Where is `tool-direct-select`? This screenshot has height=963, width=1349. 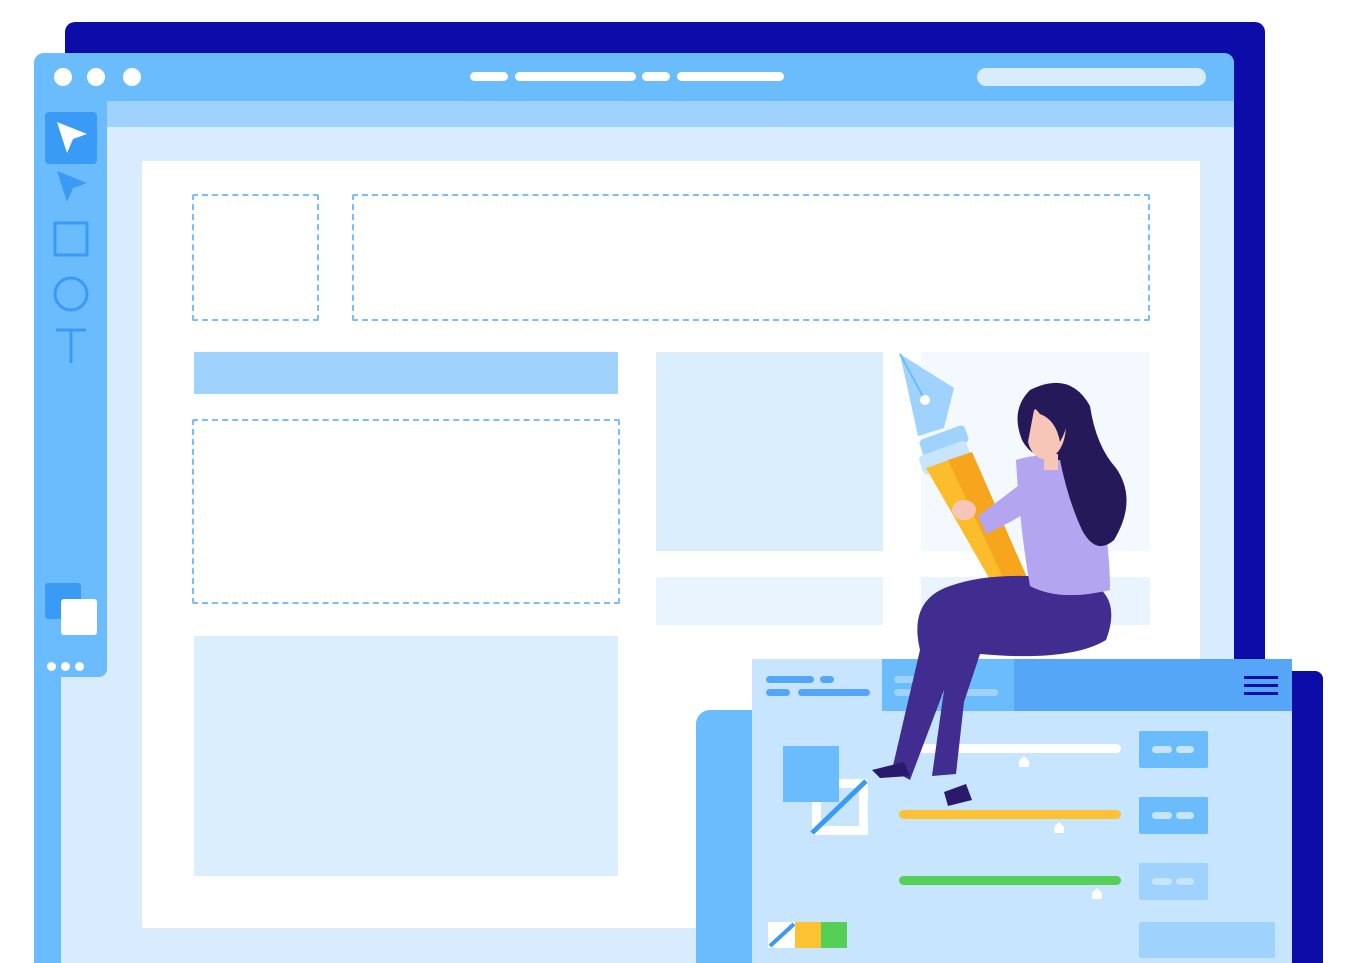
tool-direct-select is located at coordinates (71, 187).